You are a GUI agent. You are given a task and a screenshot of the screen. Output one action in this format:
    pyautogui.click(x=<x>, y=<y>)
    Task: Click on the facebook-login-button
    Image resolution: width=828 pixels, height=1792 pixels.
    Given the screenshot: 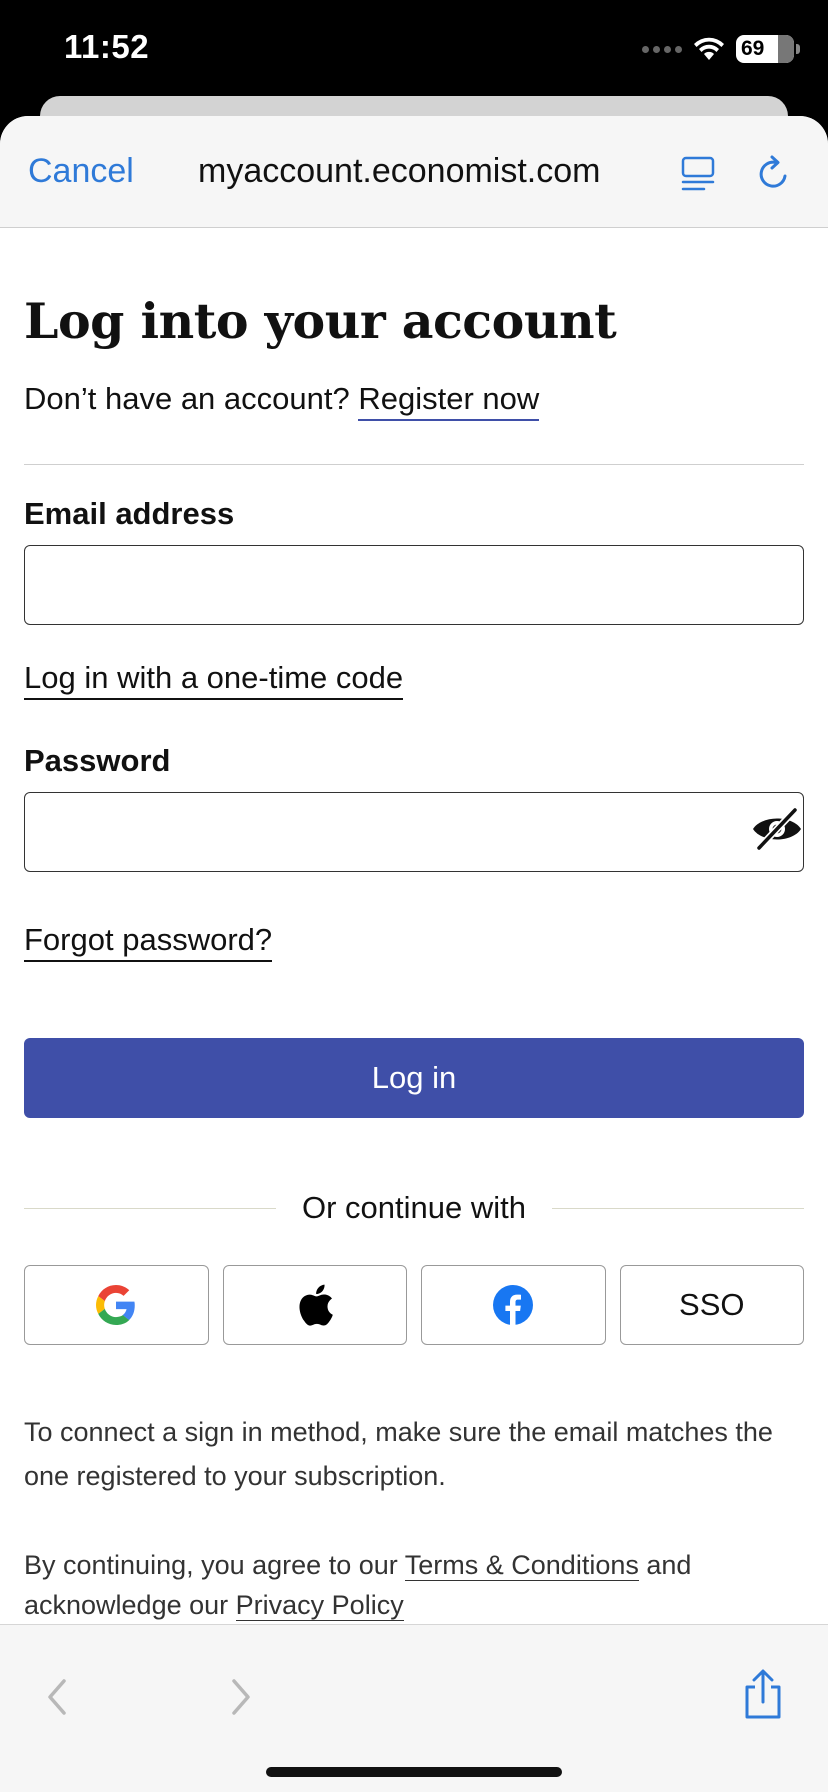 What is the action you would take?
    pyautogui.click(x=513, y=1305)
    